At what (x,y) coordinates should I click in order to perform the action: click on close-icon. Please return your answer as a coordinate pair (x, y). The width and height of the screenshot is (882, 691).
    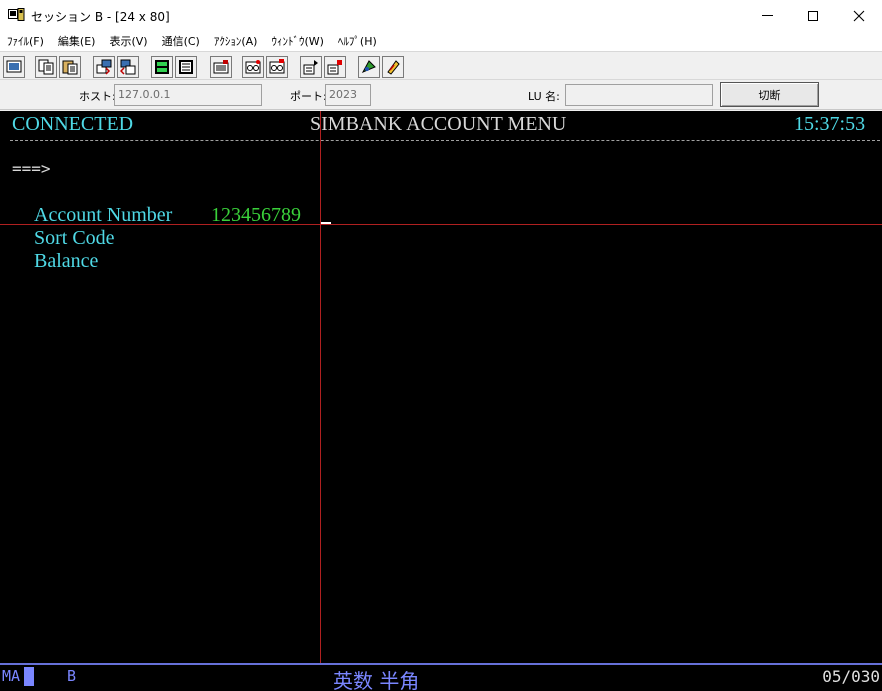
    Looking at the image, I should click on (859, 15).